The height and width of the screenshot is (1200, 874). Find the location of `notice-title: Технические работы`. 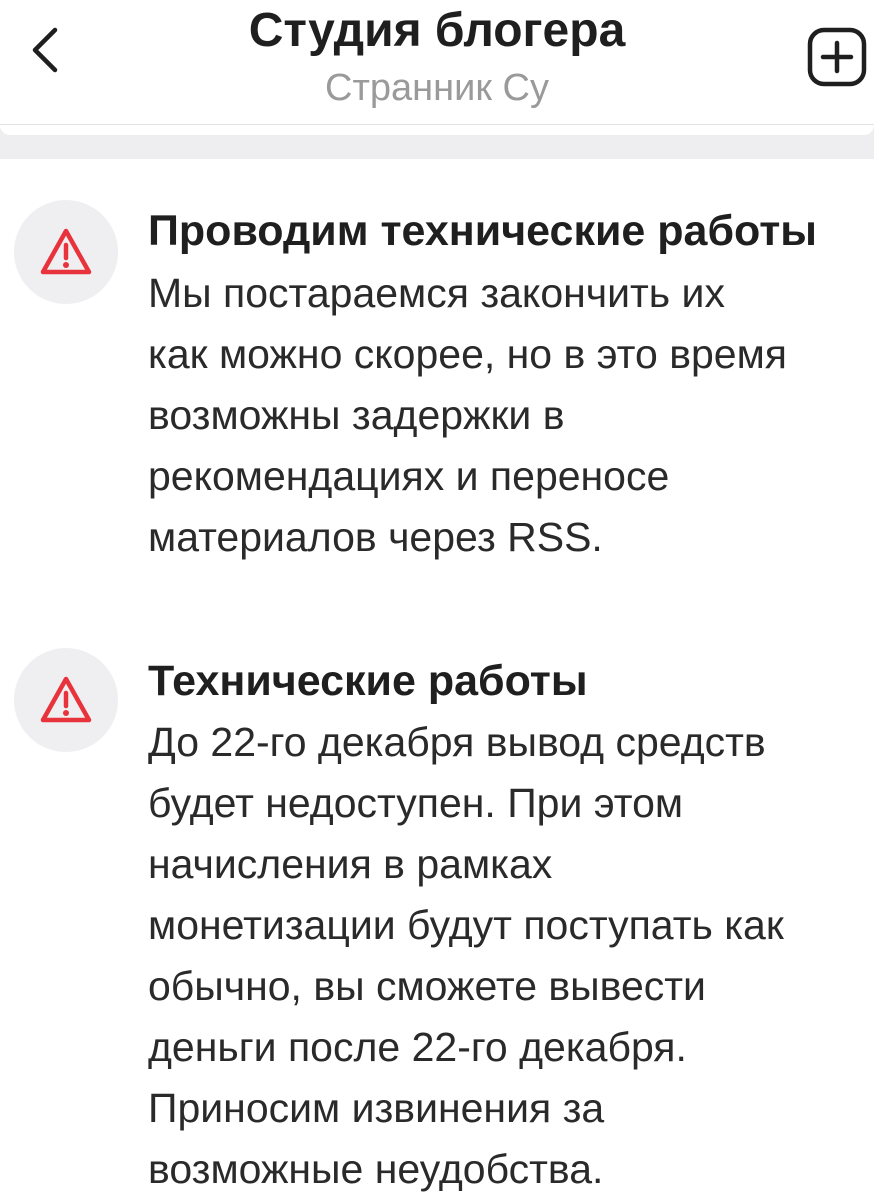

notice-title: Технические работы is located at coordinates (368, 681).